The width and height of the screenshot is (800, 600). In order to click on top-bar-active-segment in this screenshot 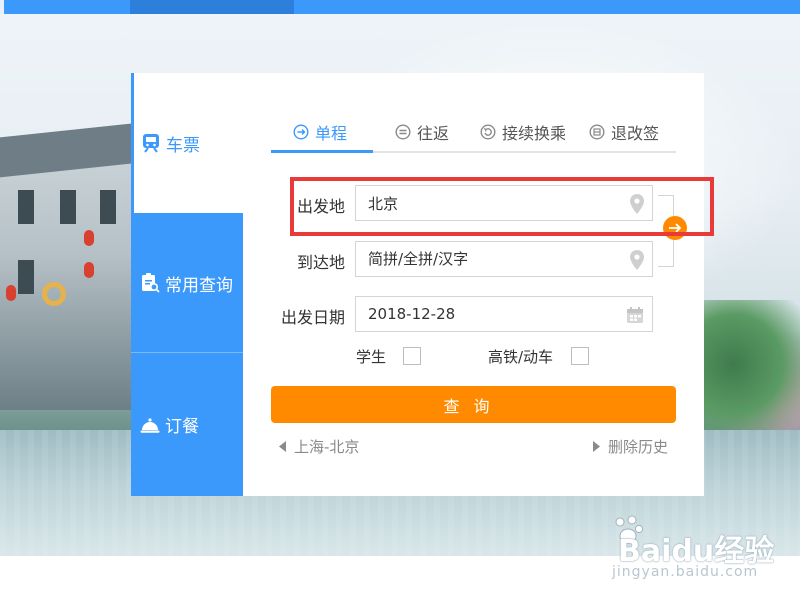, I will do `click(212, 7)`.